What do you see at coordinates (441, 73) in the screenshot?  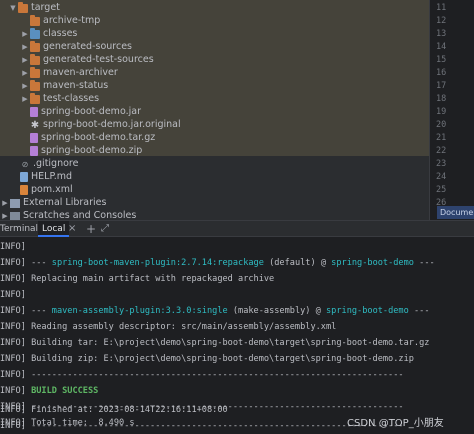 I see `line-number: 16` at bounding box center [441, 73].